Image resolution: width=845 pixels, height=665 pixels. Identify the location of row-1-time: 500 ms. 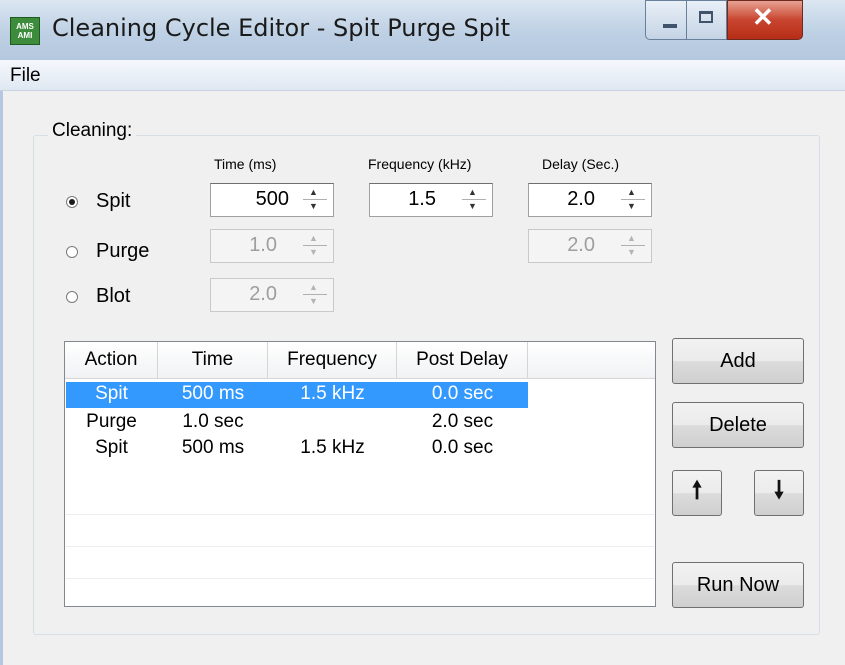
(213, 393).